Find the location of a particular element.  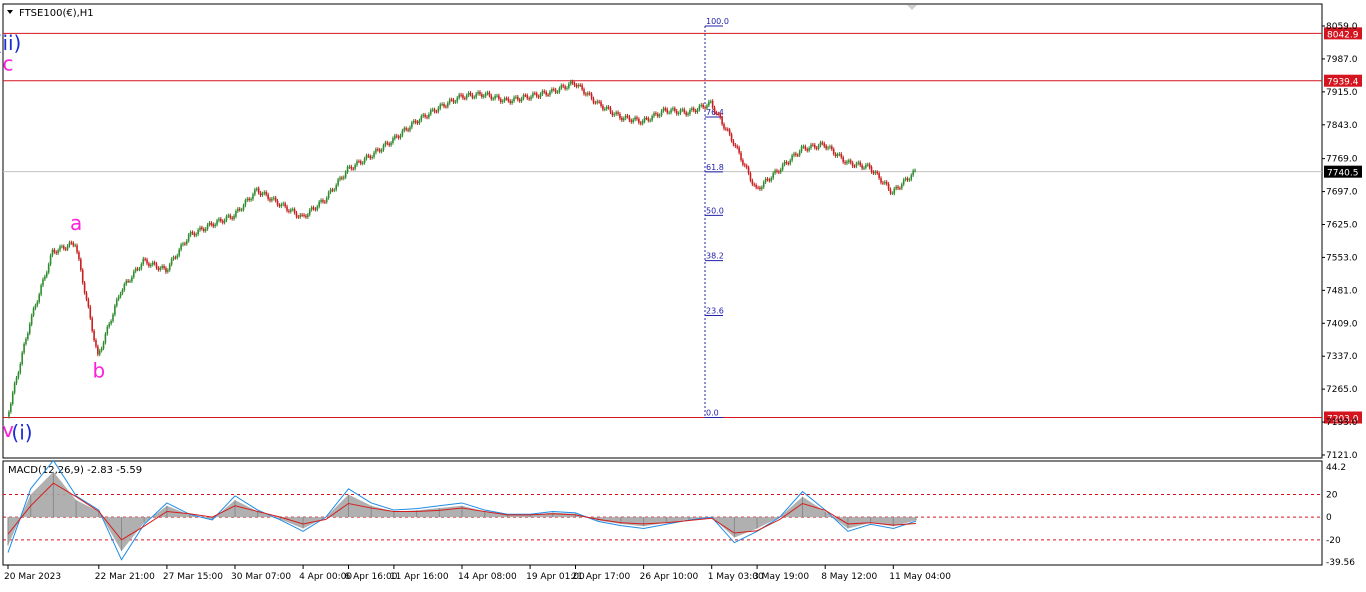

wave-label: c is located at coordinates (8, 63).